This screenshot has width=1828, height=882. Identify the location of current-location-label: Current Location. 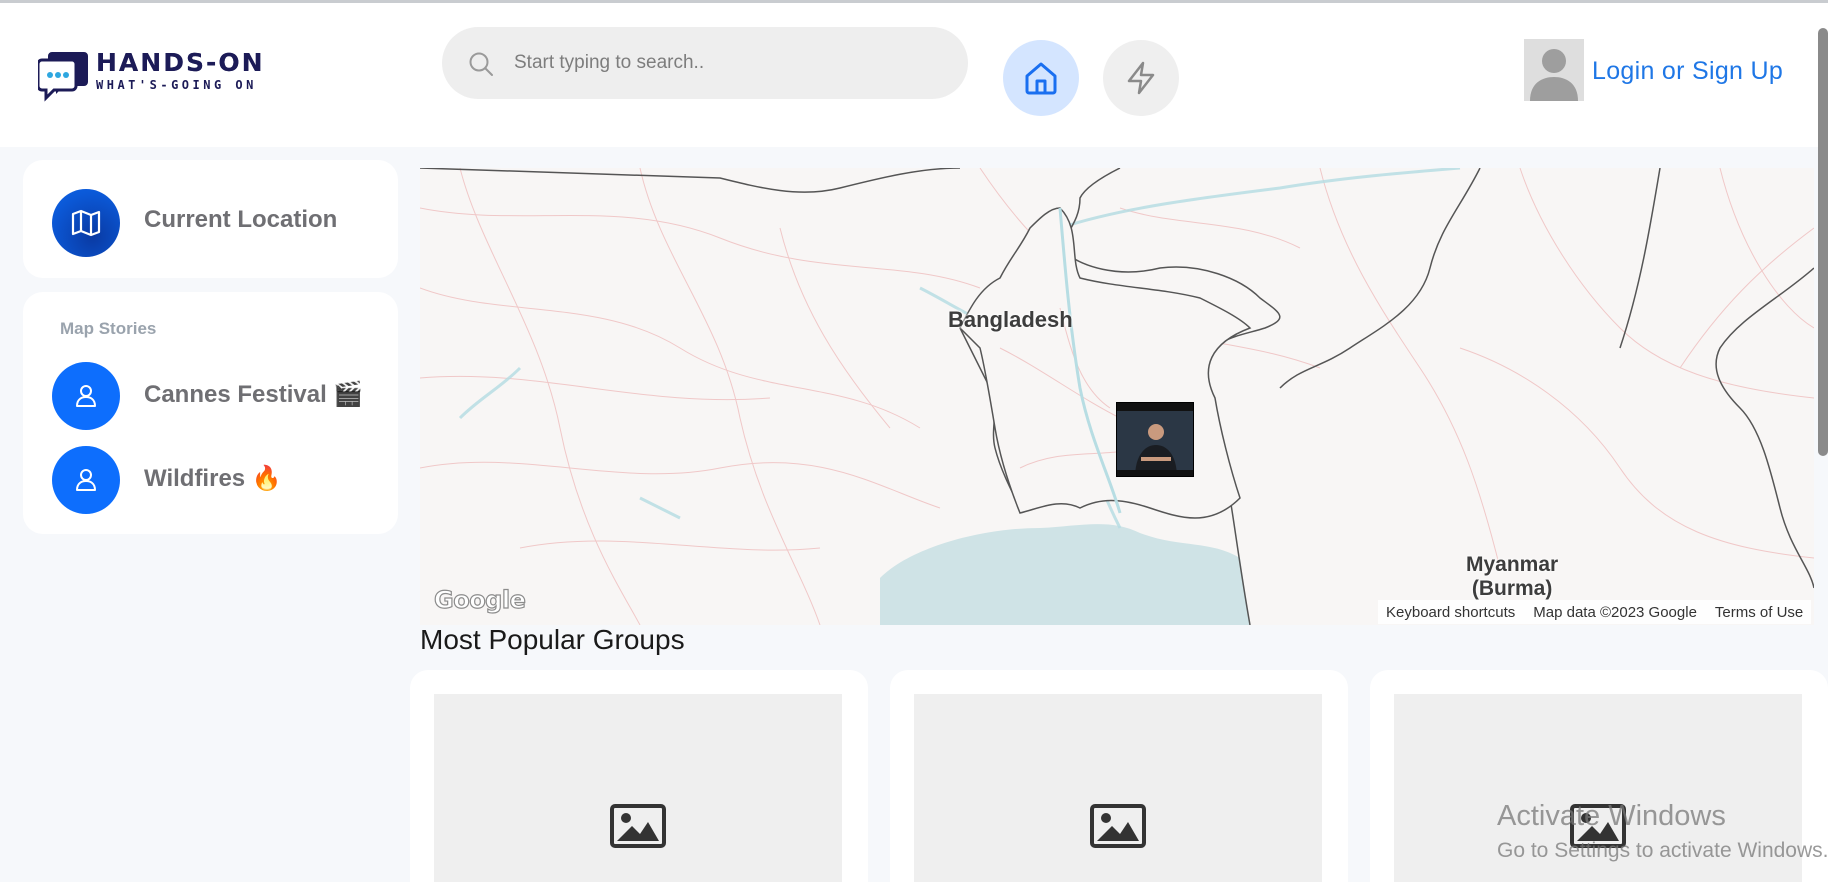
(241, 219).